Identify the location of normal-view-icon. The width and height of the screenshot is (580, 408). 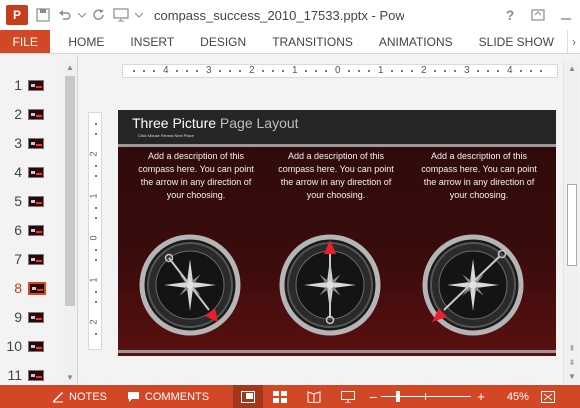
(248, 396).